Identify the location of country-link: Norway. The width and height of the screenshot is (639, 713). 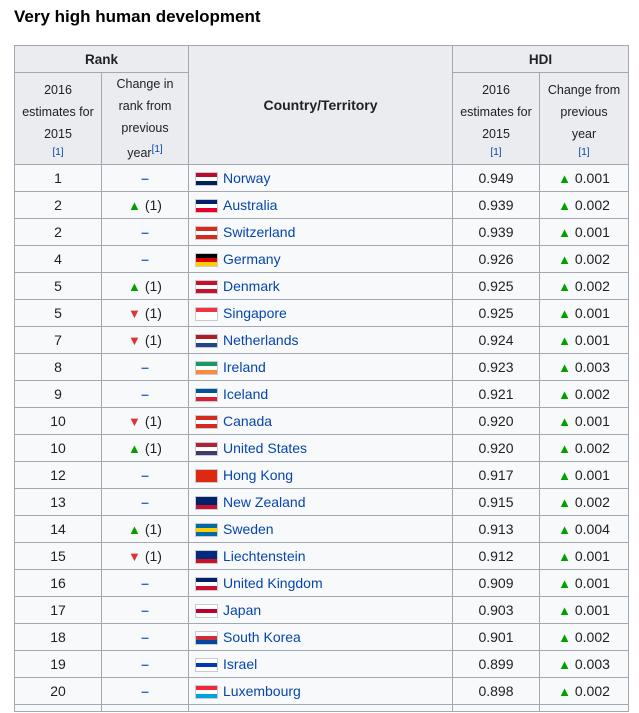
(246, 178).